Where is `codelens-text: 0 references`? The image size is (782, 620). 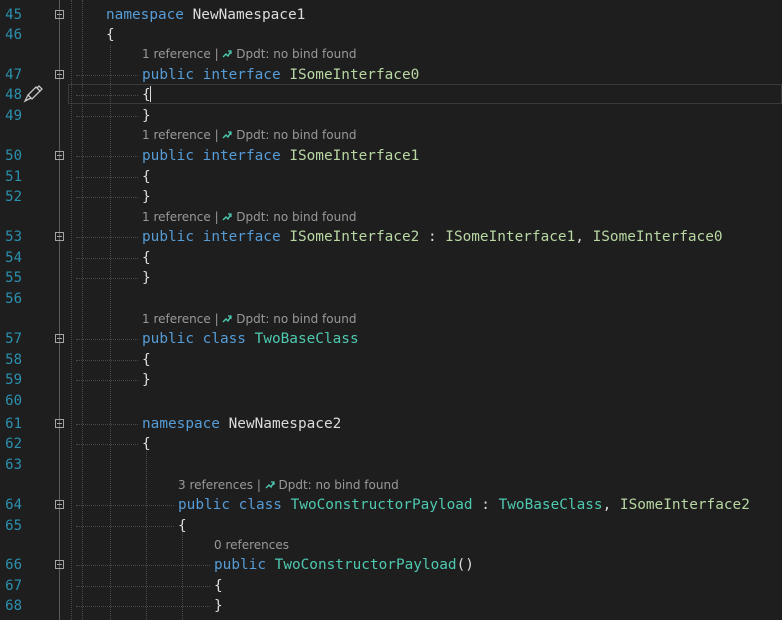
codelens-text: 0 references is located at coordinates (251, 545).